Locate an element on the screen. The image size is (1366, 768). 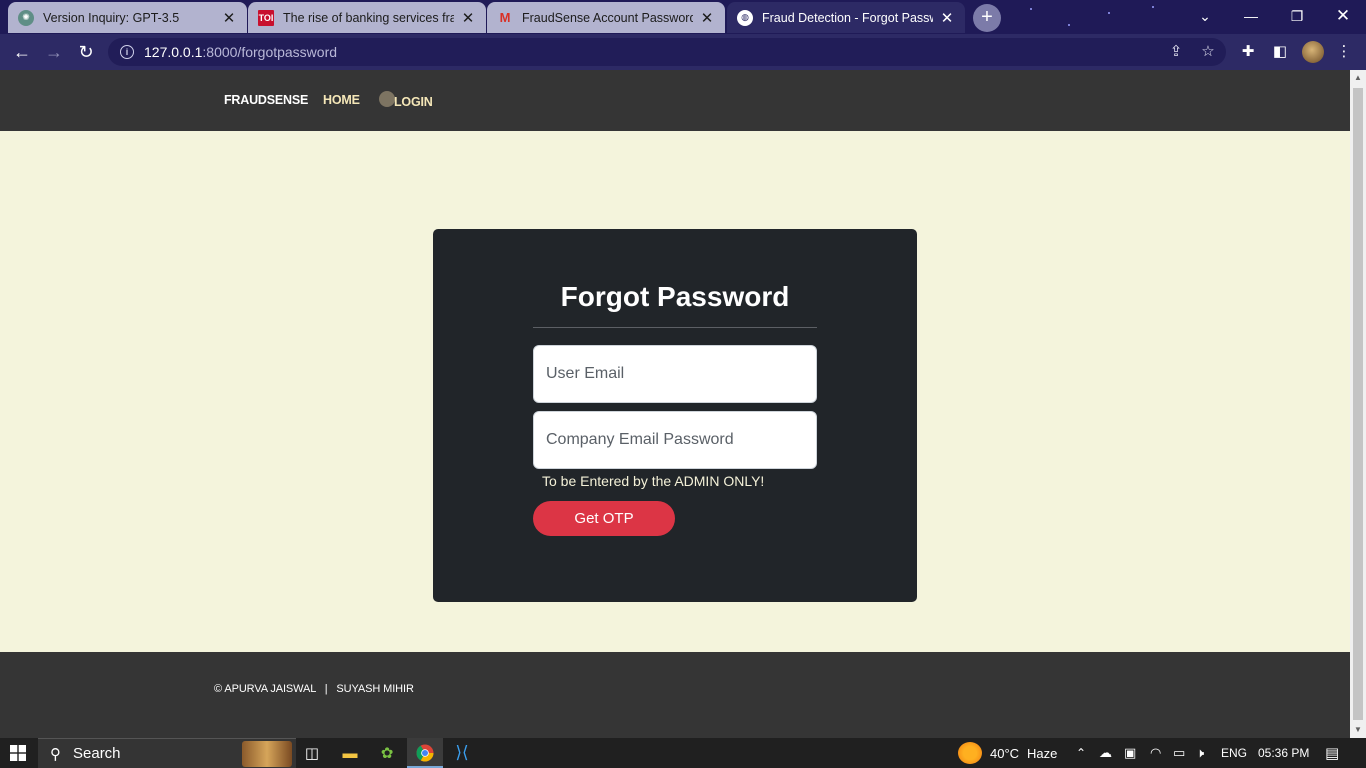
url-path: :8000/forgotpassword is located at coordinates (270, 52).